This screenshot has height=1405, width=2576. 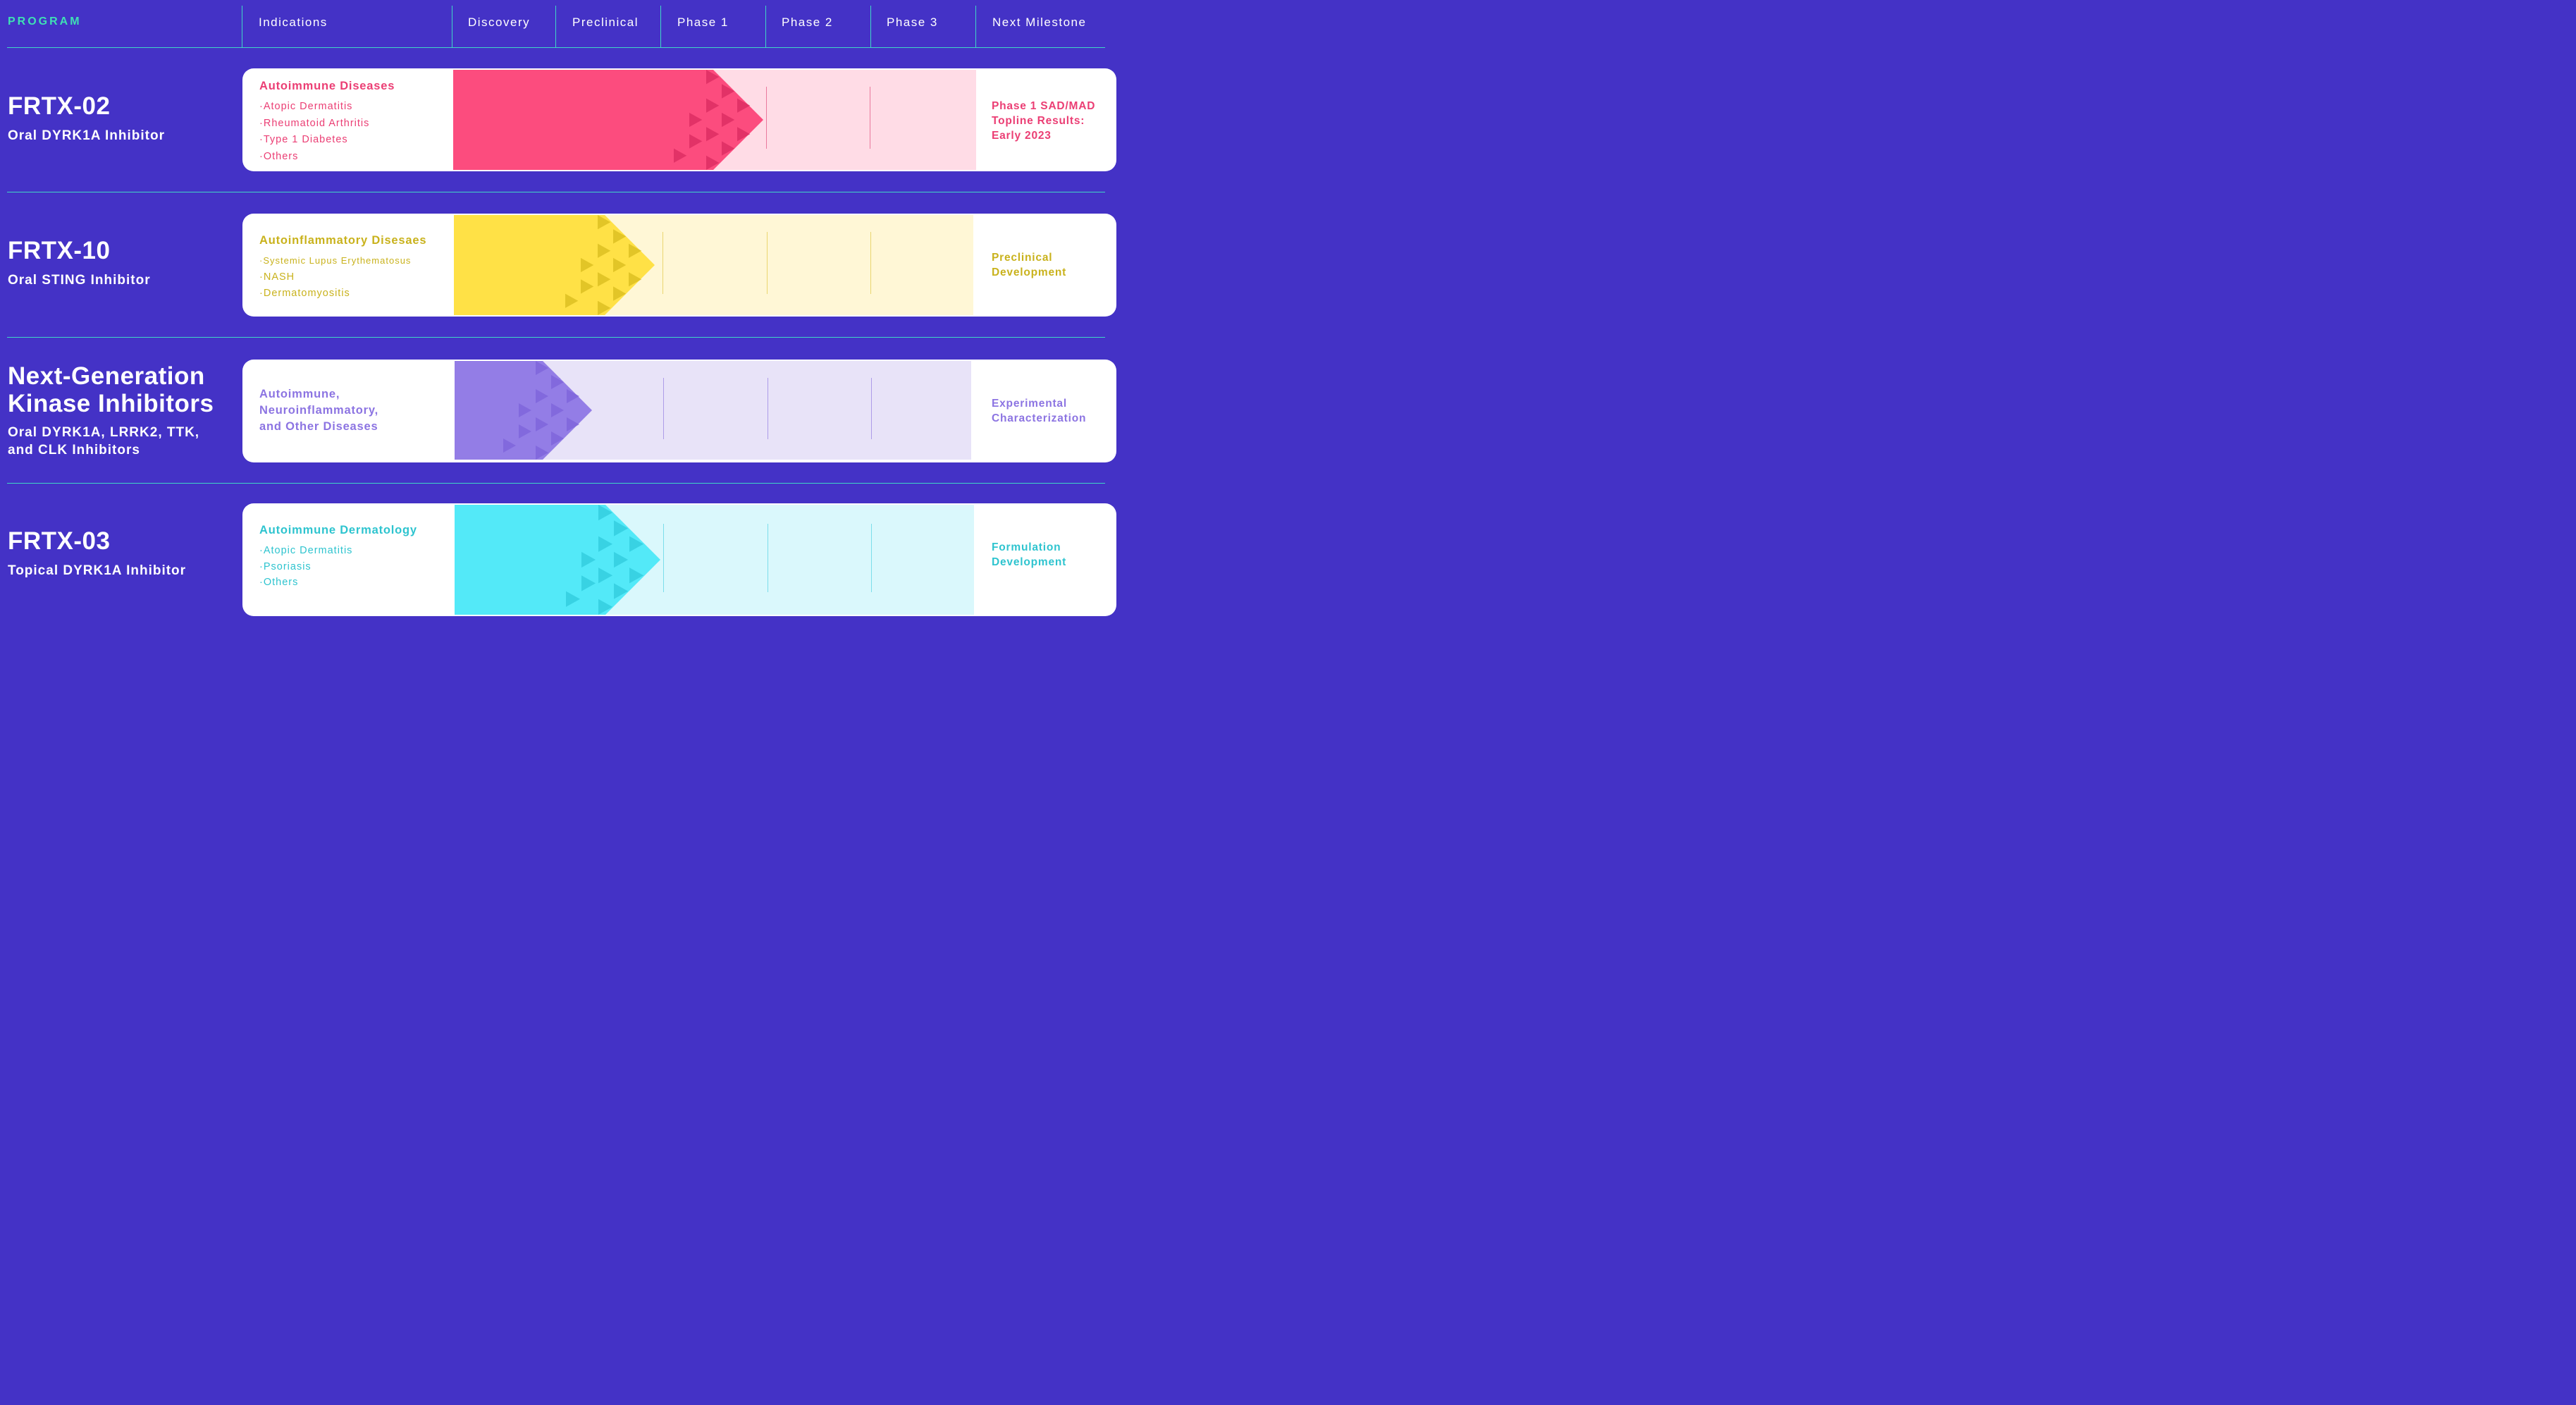 I want to click on next-milestone: Formulation Development, so click(x=1030, y=554).